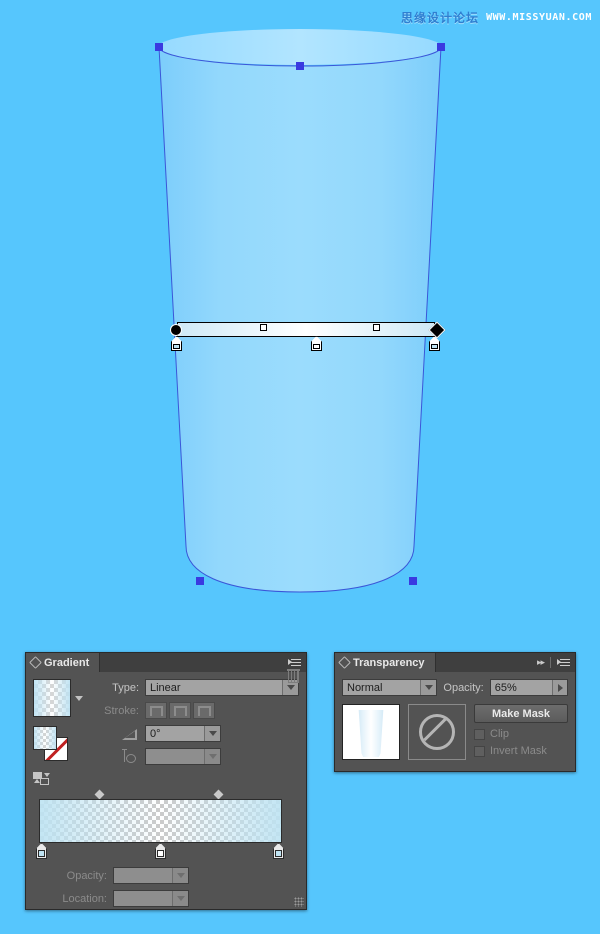 This screenshot has height=934, width=600. What do you see at coordinates (130, 756) in the screenshot?
I see `gradient-aspect-ratio-icon` at bounding box center [130, 756].